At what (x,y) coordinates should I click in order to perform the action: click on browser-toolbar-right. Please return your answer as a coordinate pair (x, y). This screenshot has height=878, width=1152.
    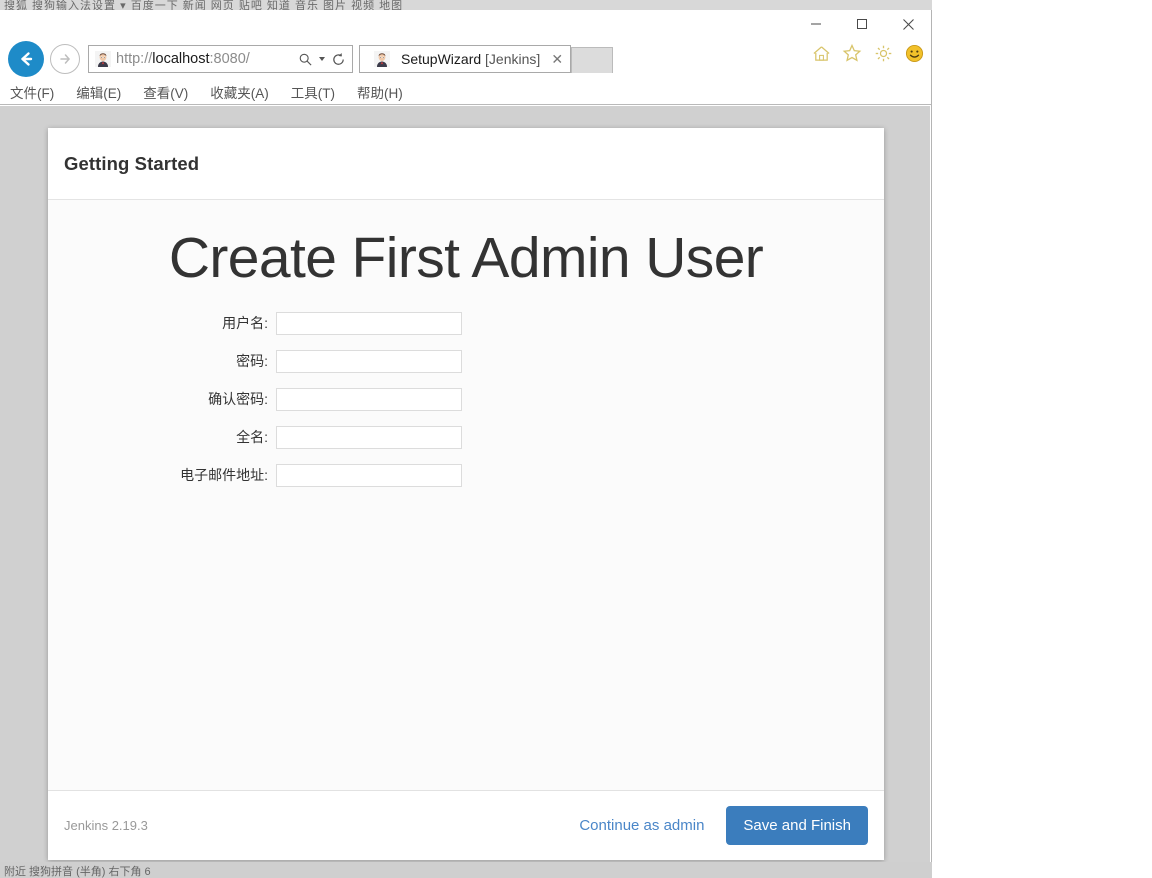
    Looking at the image, I should click on (867, 53).